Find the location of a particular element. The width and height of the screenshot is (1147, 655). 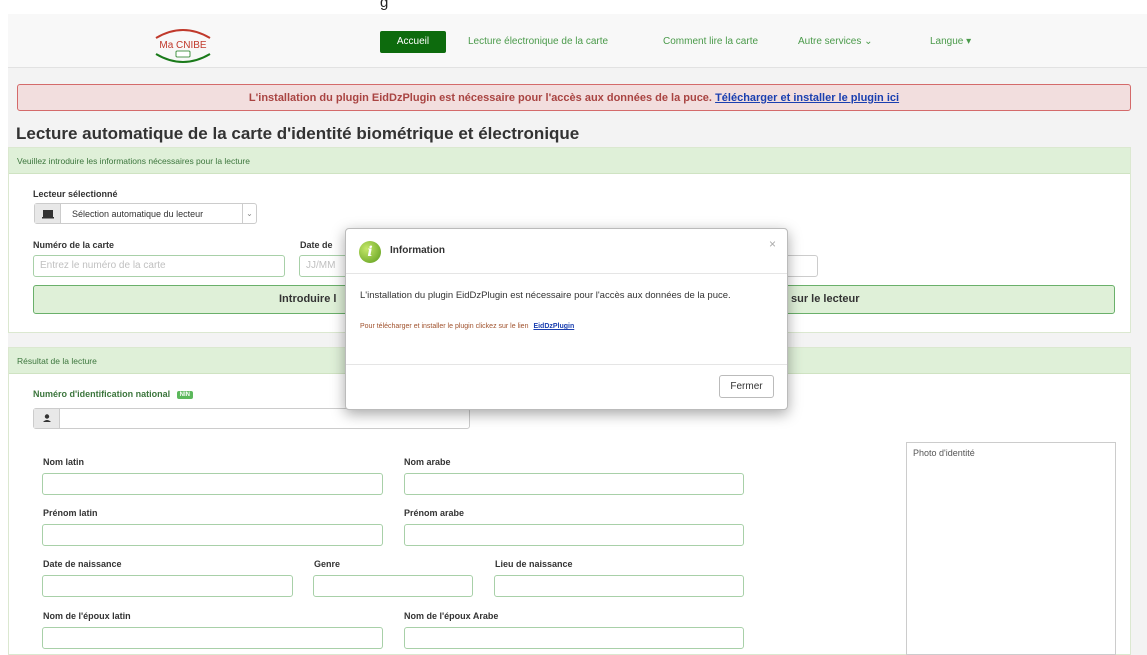

card-reader-icon is located at coordinates (48, 213).